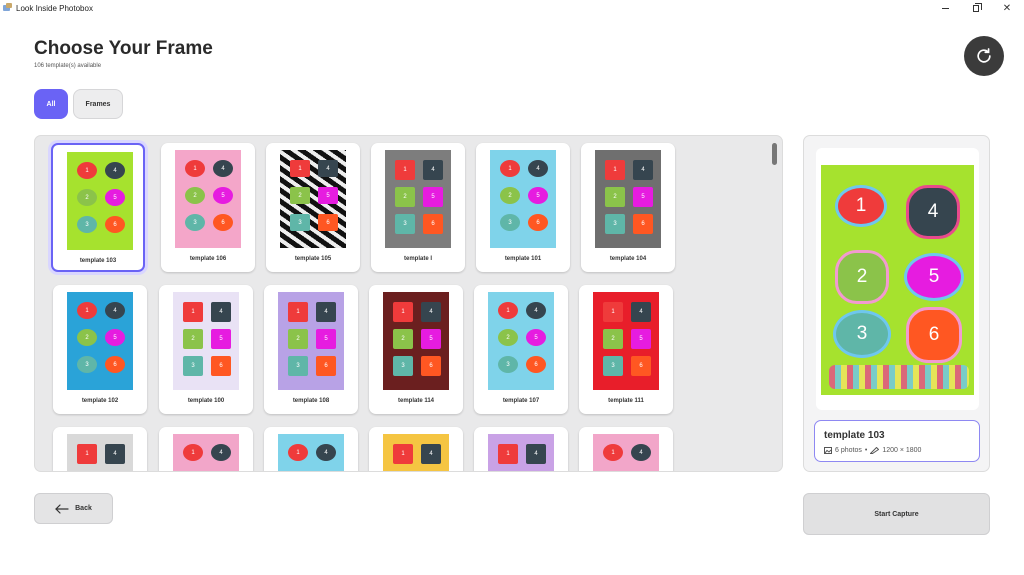 Image resolution: width=1024 pixels, height=575 pixels. Describe the element at coordinates (628, 207) in the screenshot. I see `template-card: 1 4 2 5 3 6 template 104` at that location.